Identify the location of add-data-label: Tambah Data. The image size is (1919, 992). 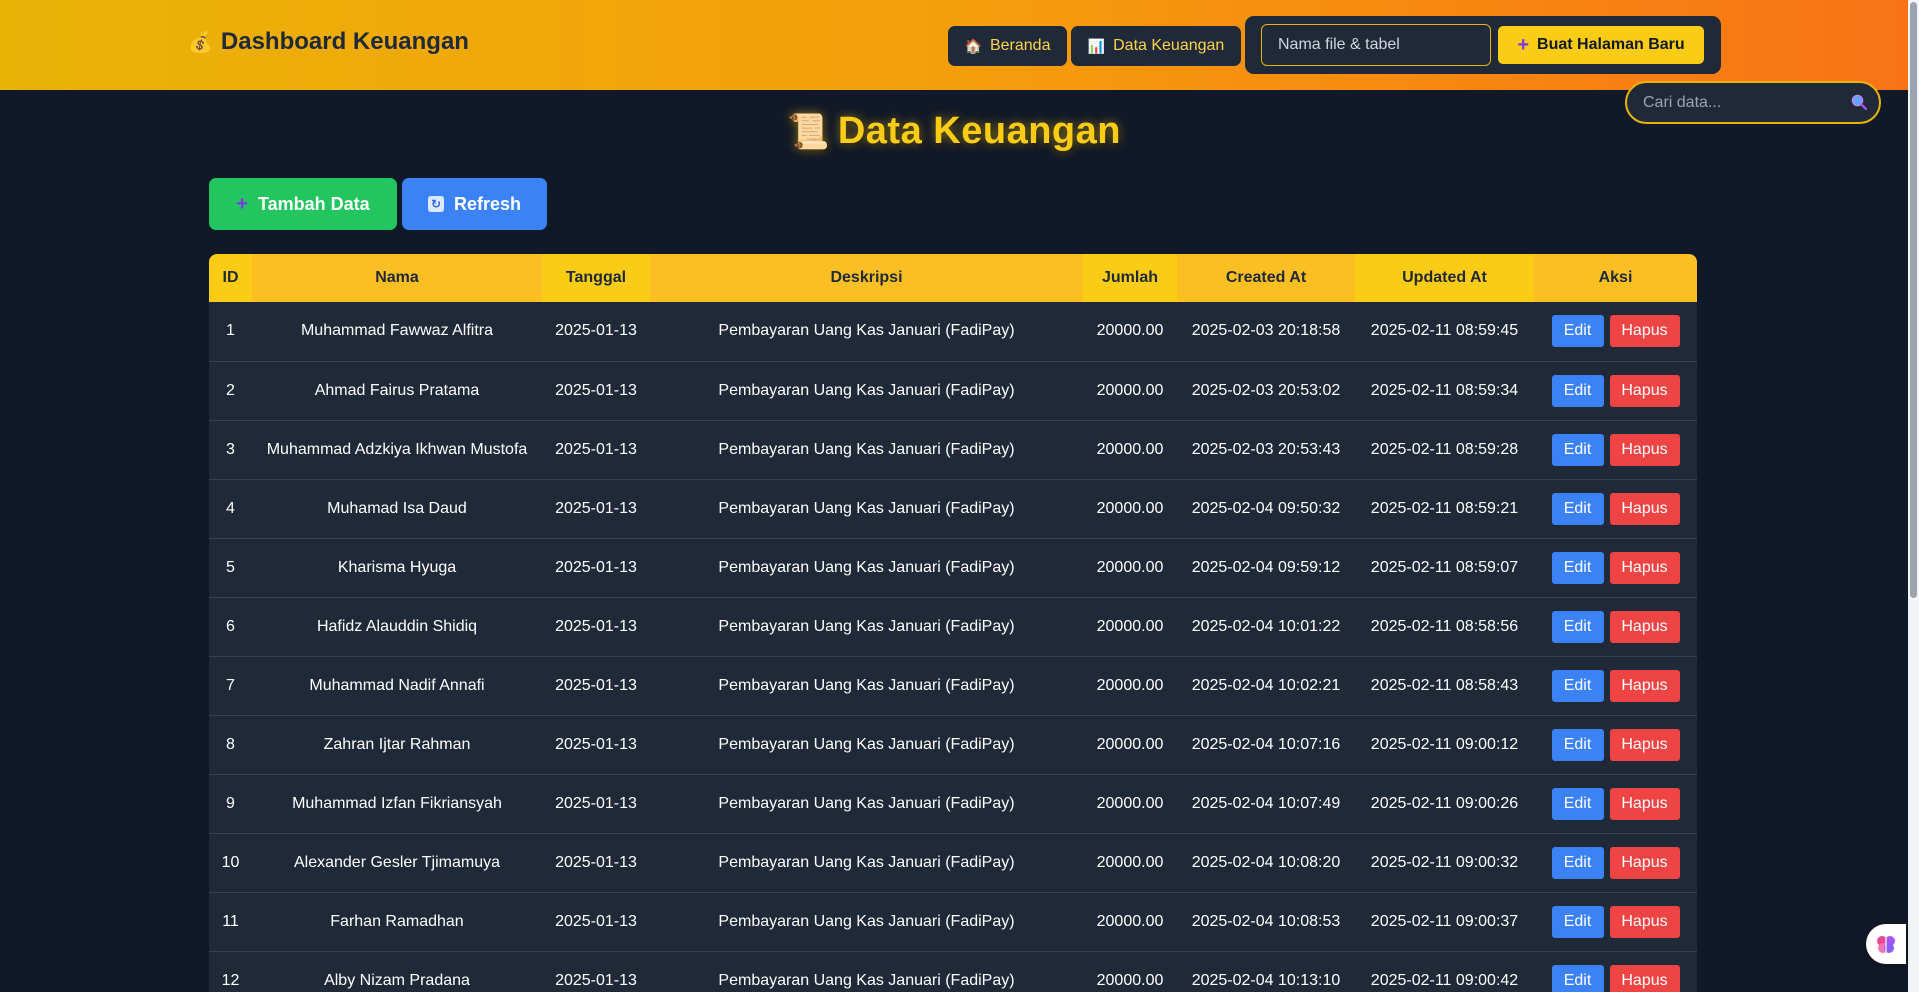
(313, 203).